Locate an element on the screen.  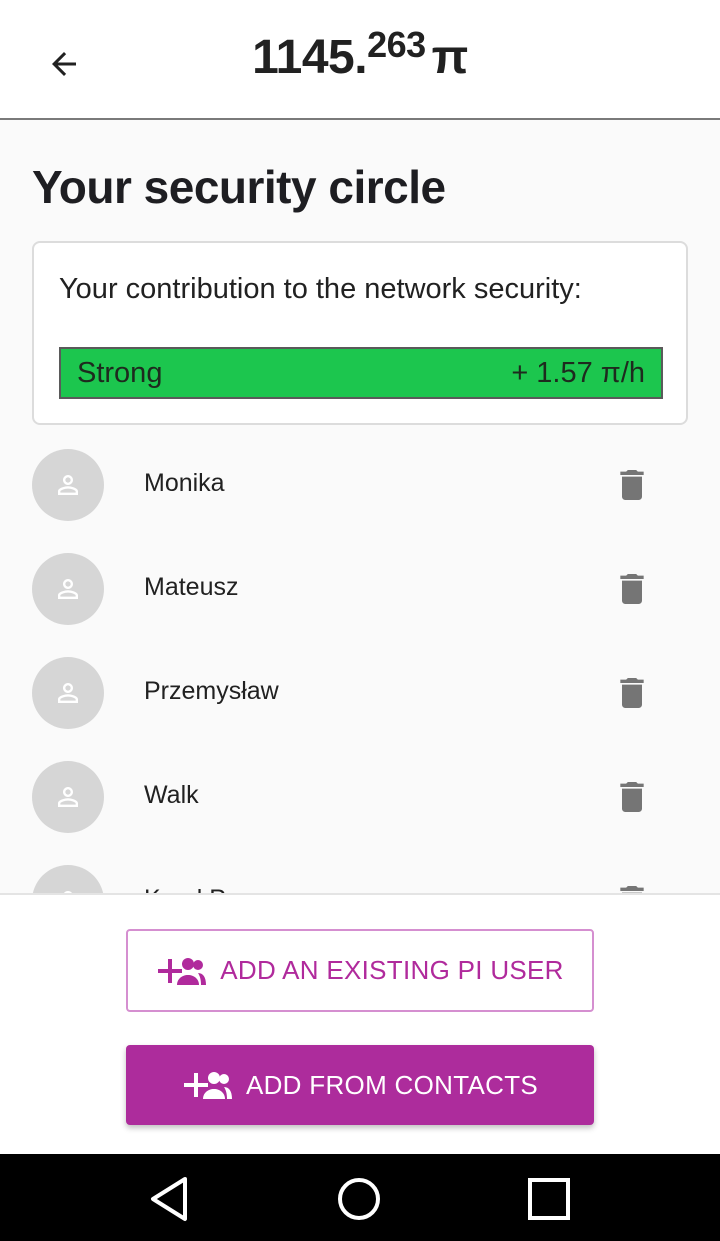
member-name: Walk is located at coordinates (171, 795).